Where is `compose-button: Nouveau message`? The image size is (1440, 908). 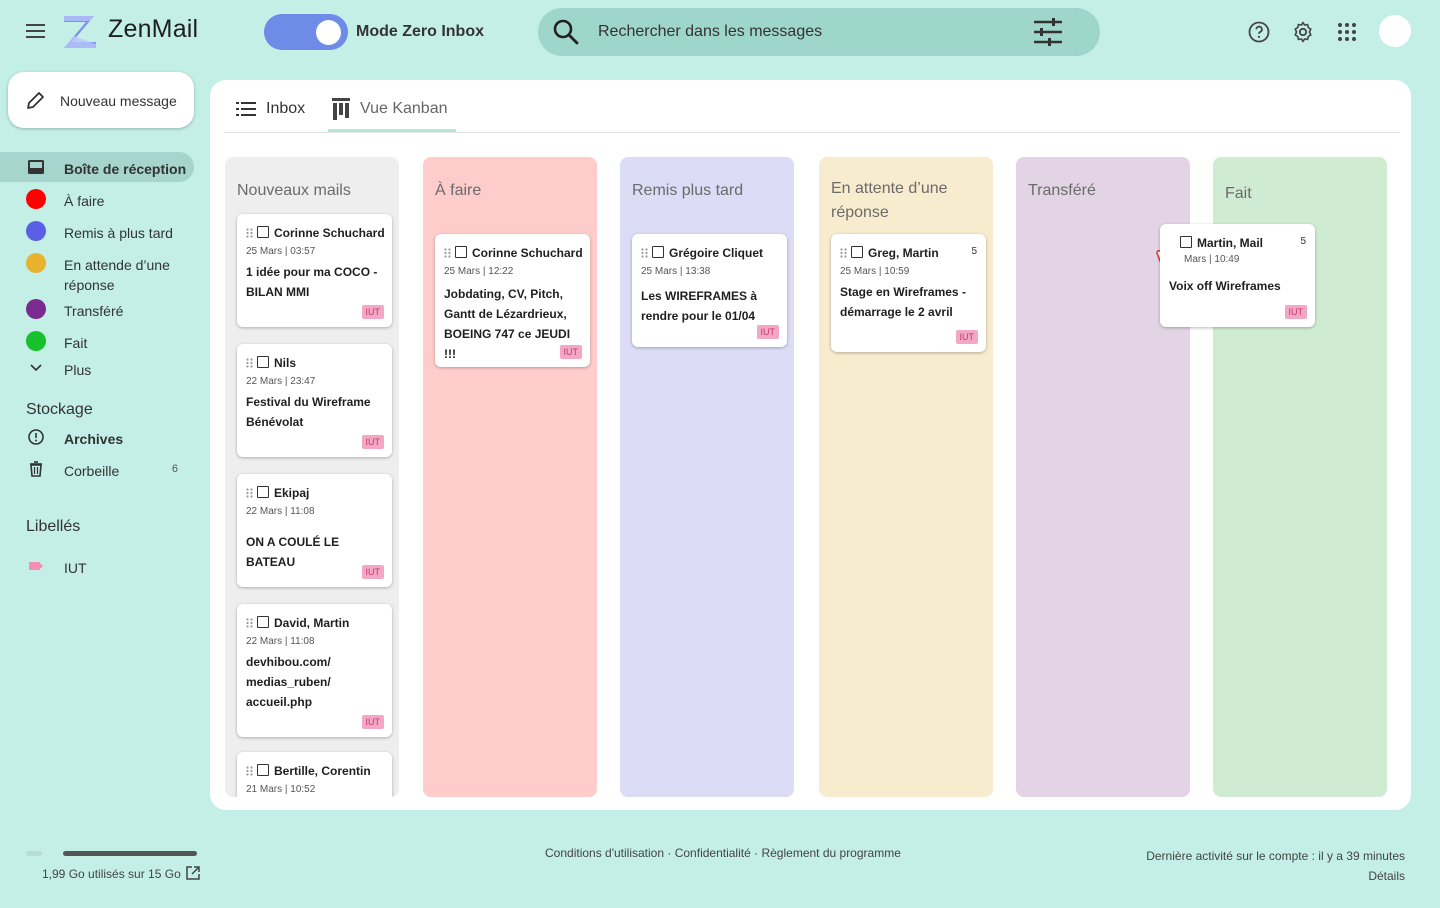 compose-button: Nouveau message is located at coordinates (101, 100).